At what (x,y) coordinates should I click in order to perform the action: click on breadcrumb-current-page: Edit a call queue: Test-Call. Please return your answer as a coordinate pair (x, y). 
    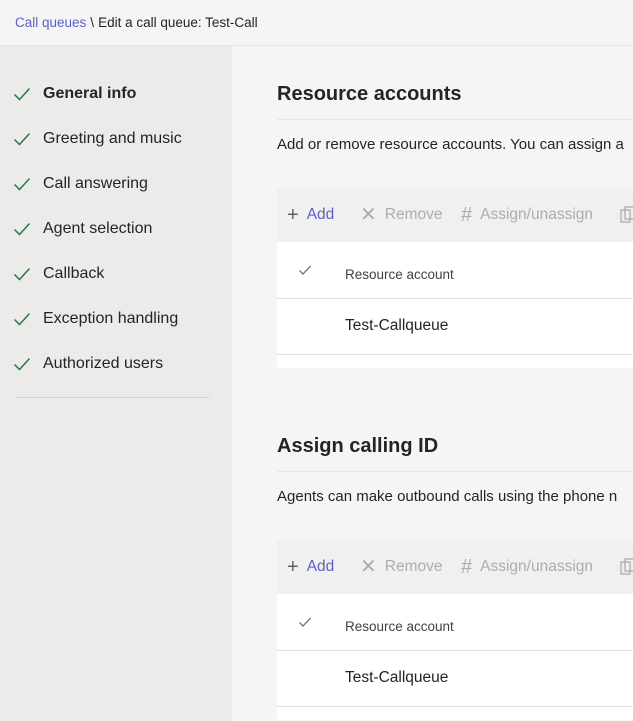
    Looking at the image, I should click on (178, 22).